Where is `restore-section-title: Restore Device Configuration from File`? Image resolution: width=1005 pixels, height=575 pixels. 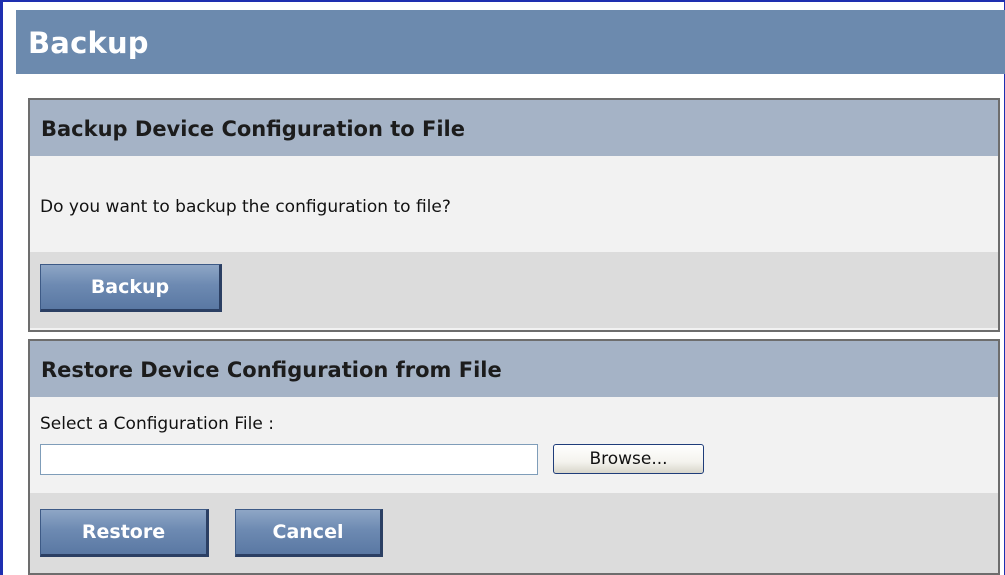
restore-section-title: Restore Device Configuration from File is located at coordinates (514, 369).